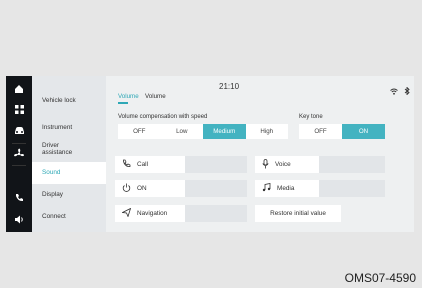 The image size is (422, 288). What do you see at coordinates (265, 164) in the screenshot?
I see `microphone-icon` at bounding box center [265, 164].